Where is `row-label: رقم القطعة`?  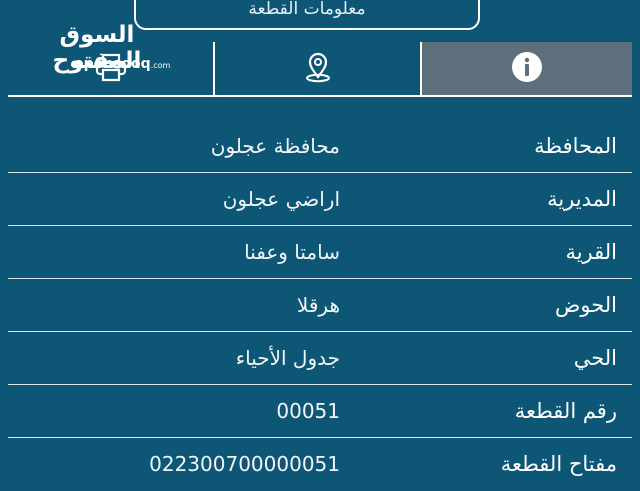
row-label: رقم القطعة is located at coordinates (565, 411).